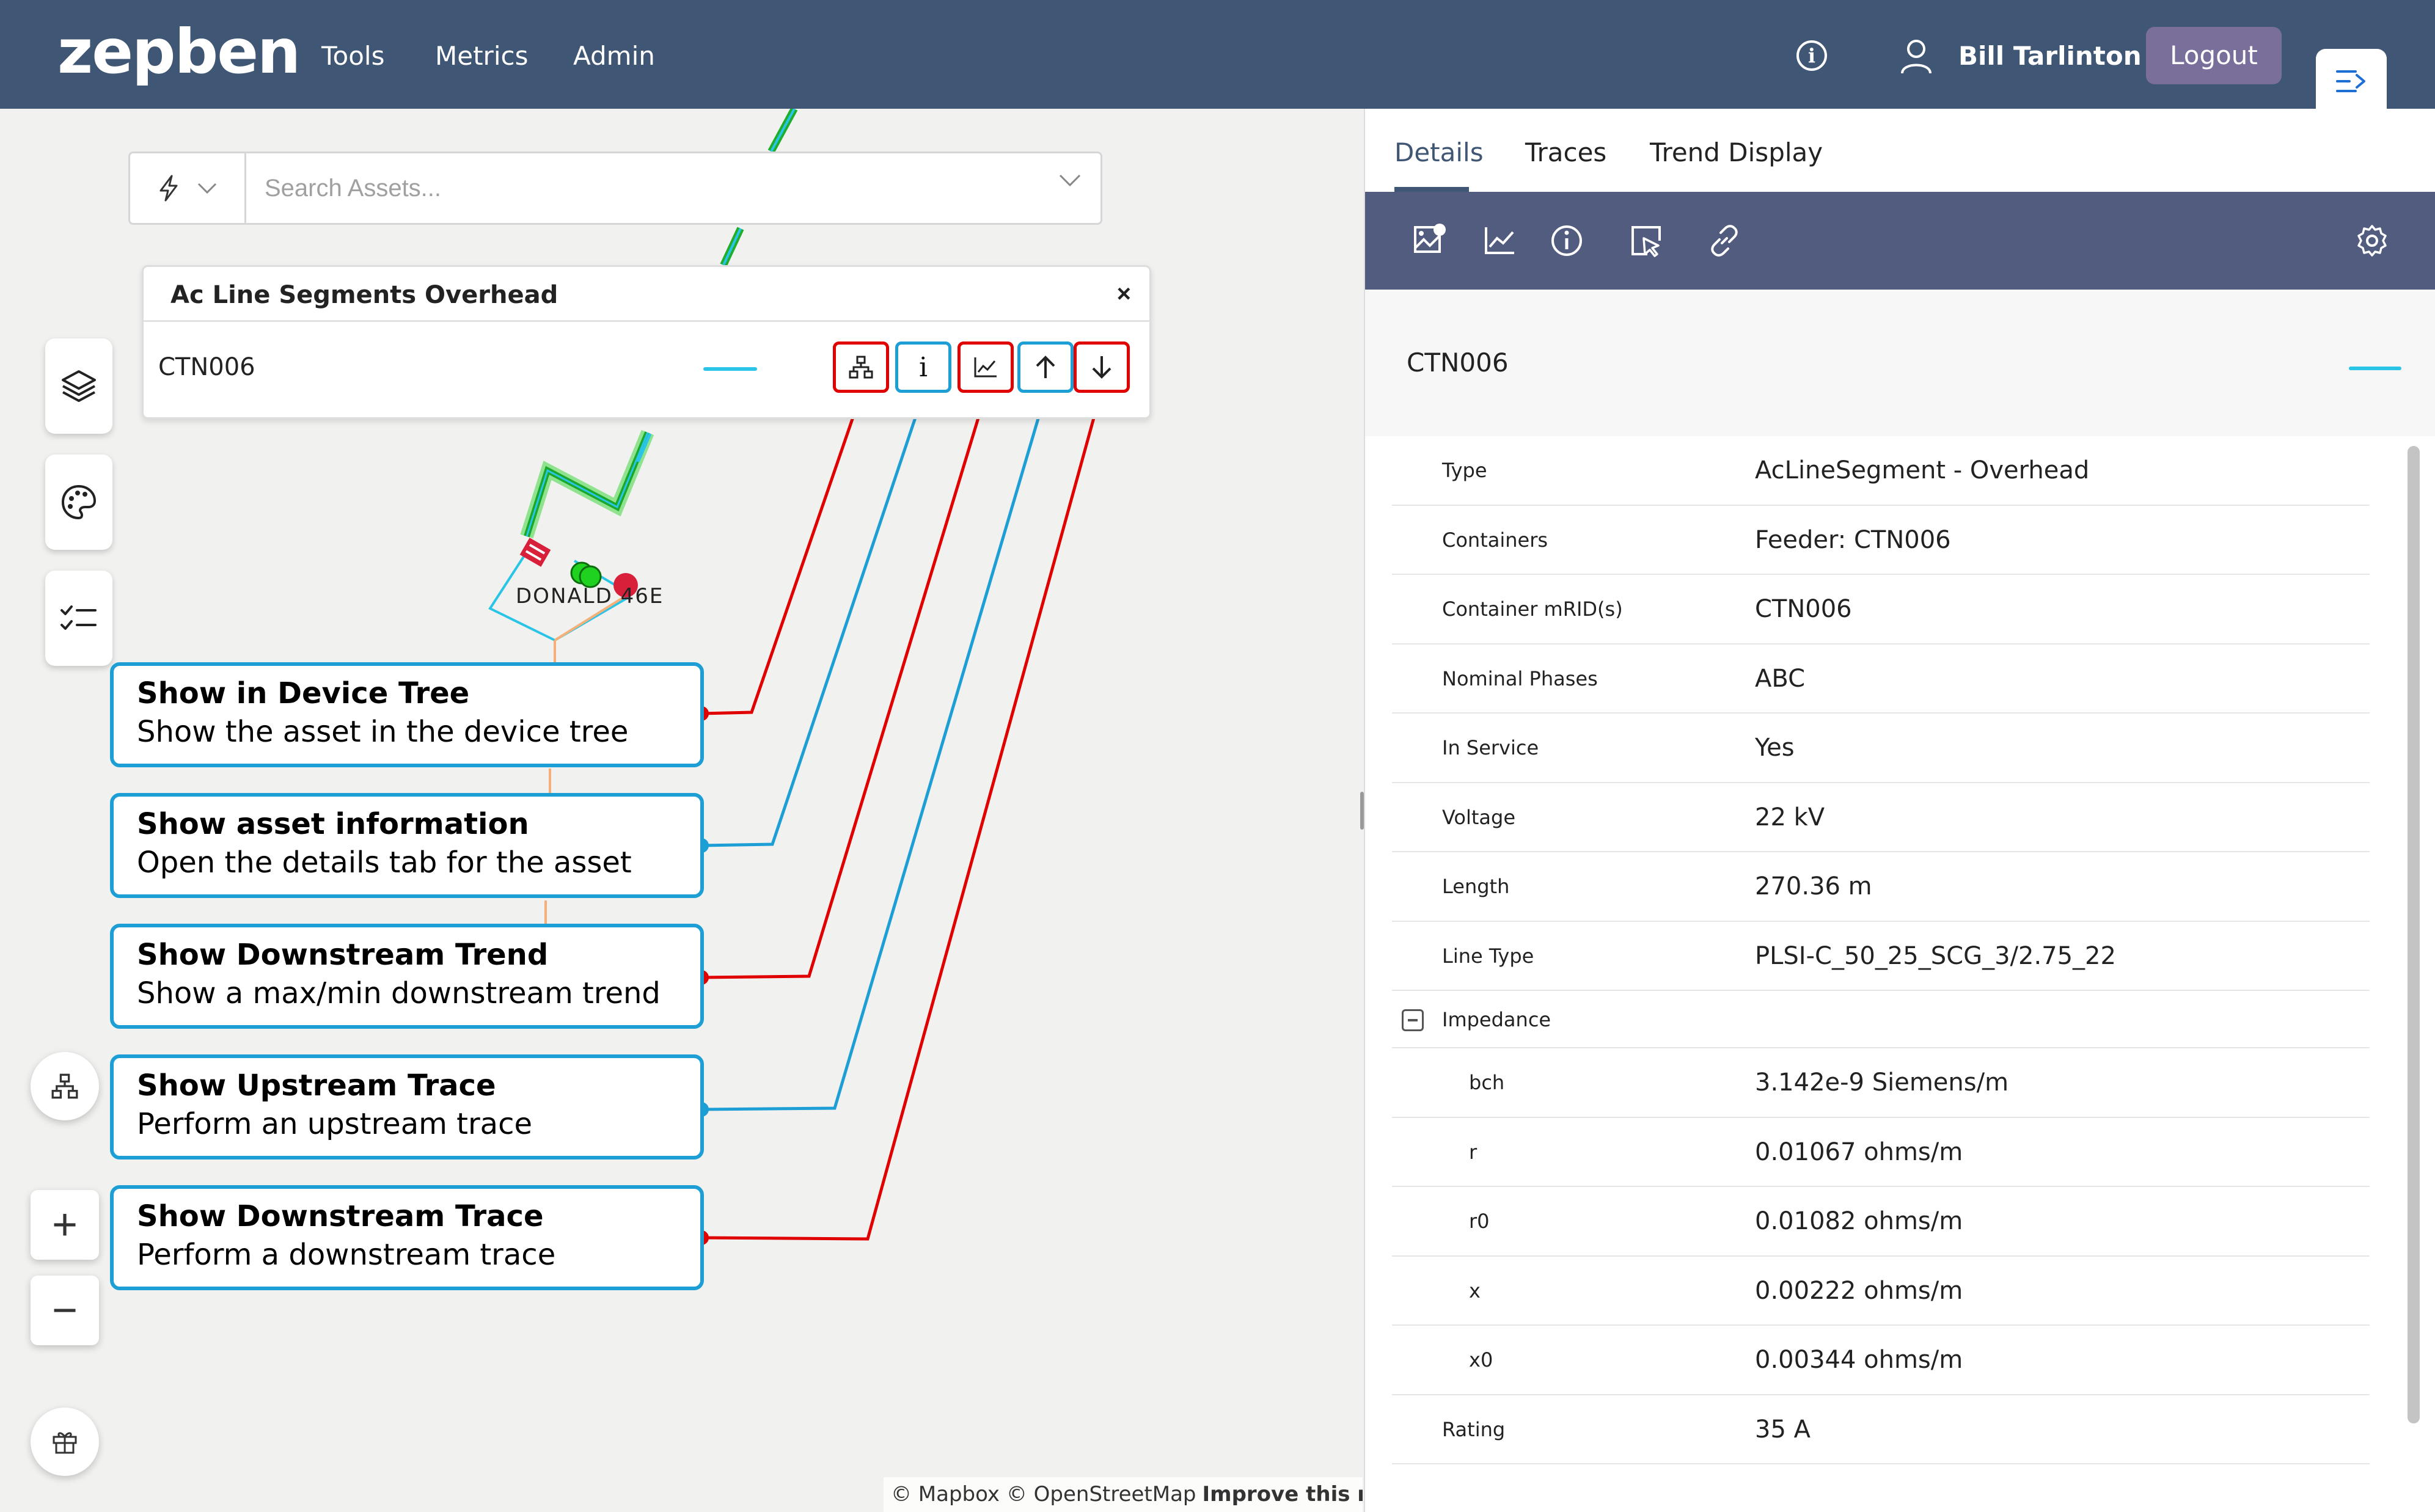 The height and width of the screenshot is (1512, 2435). Describe the element at coordinates (65, 1225) in the screenshot. I see `zoom-in-button: +` at that location.